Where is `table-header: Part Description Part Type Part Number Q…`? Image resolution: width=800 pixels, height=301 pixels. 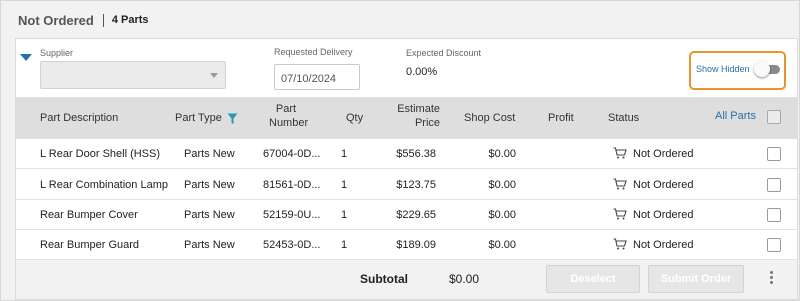 table-header: Part Description Part Type Part Number Q… is located at coordinates (406, 118).